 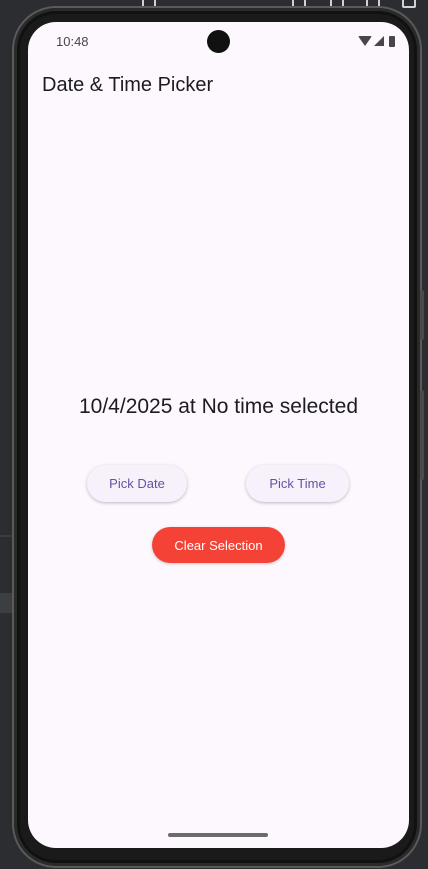 I want to click on app-bar-title: Date & Time Picker, so click(x=128, y=85).